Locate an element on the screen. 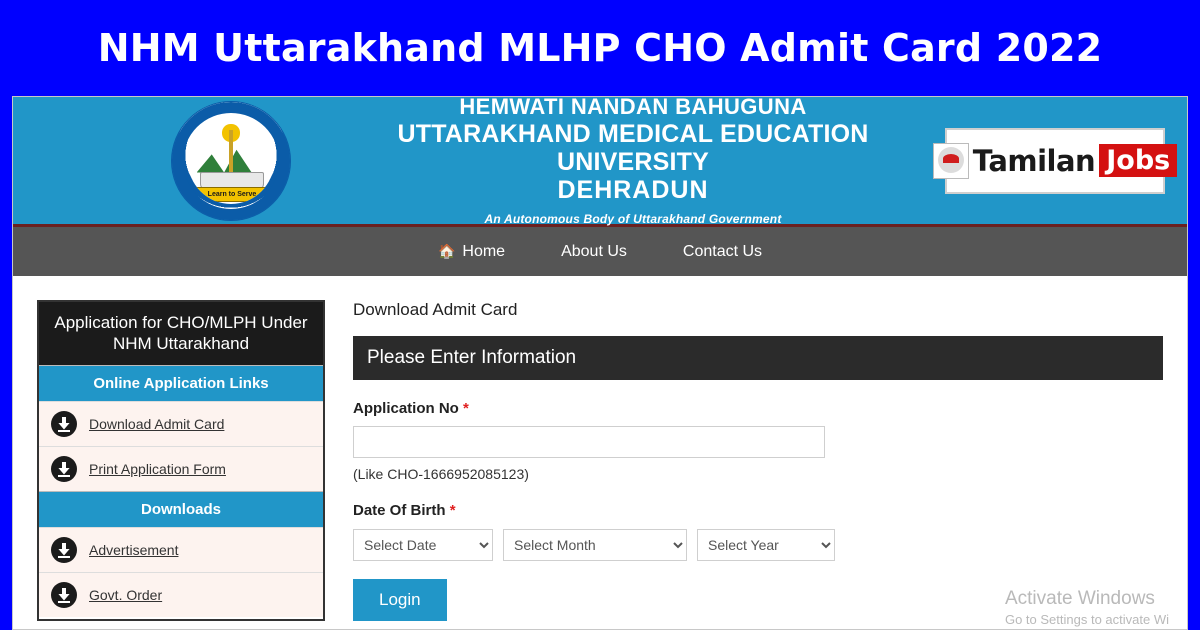  application-no-label: Application No * is located at coordinates (758, 408).